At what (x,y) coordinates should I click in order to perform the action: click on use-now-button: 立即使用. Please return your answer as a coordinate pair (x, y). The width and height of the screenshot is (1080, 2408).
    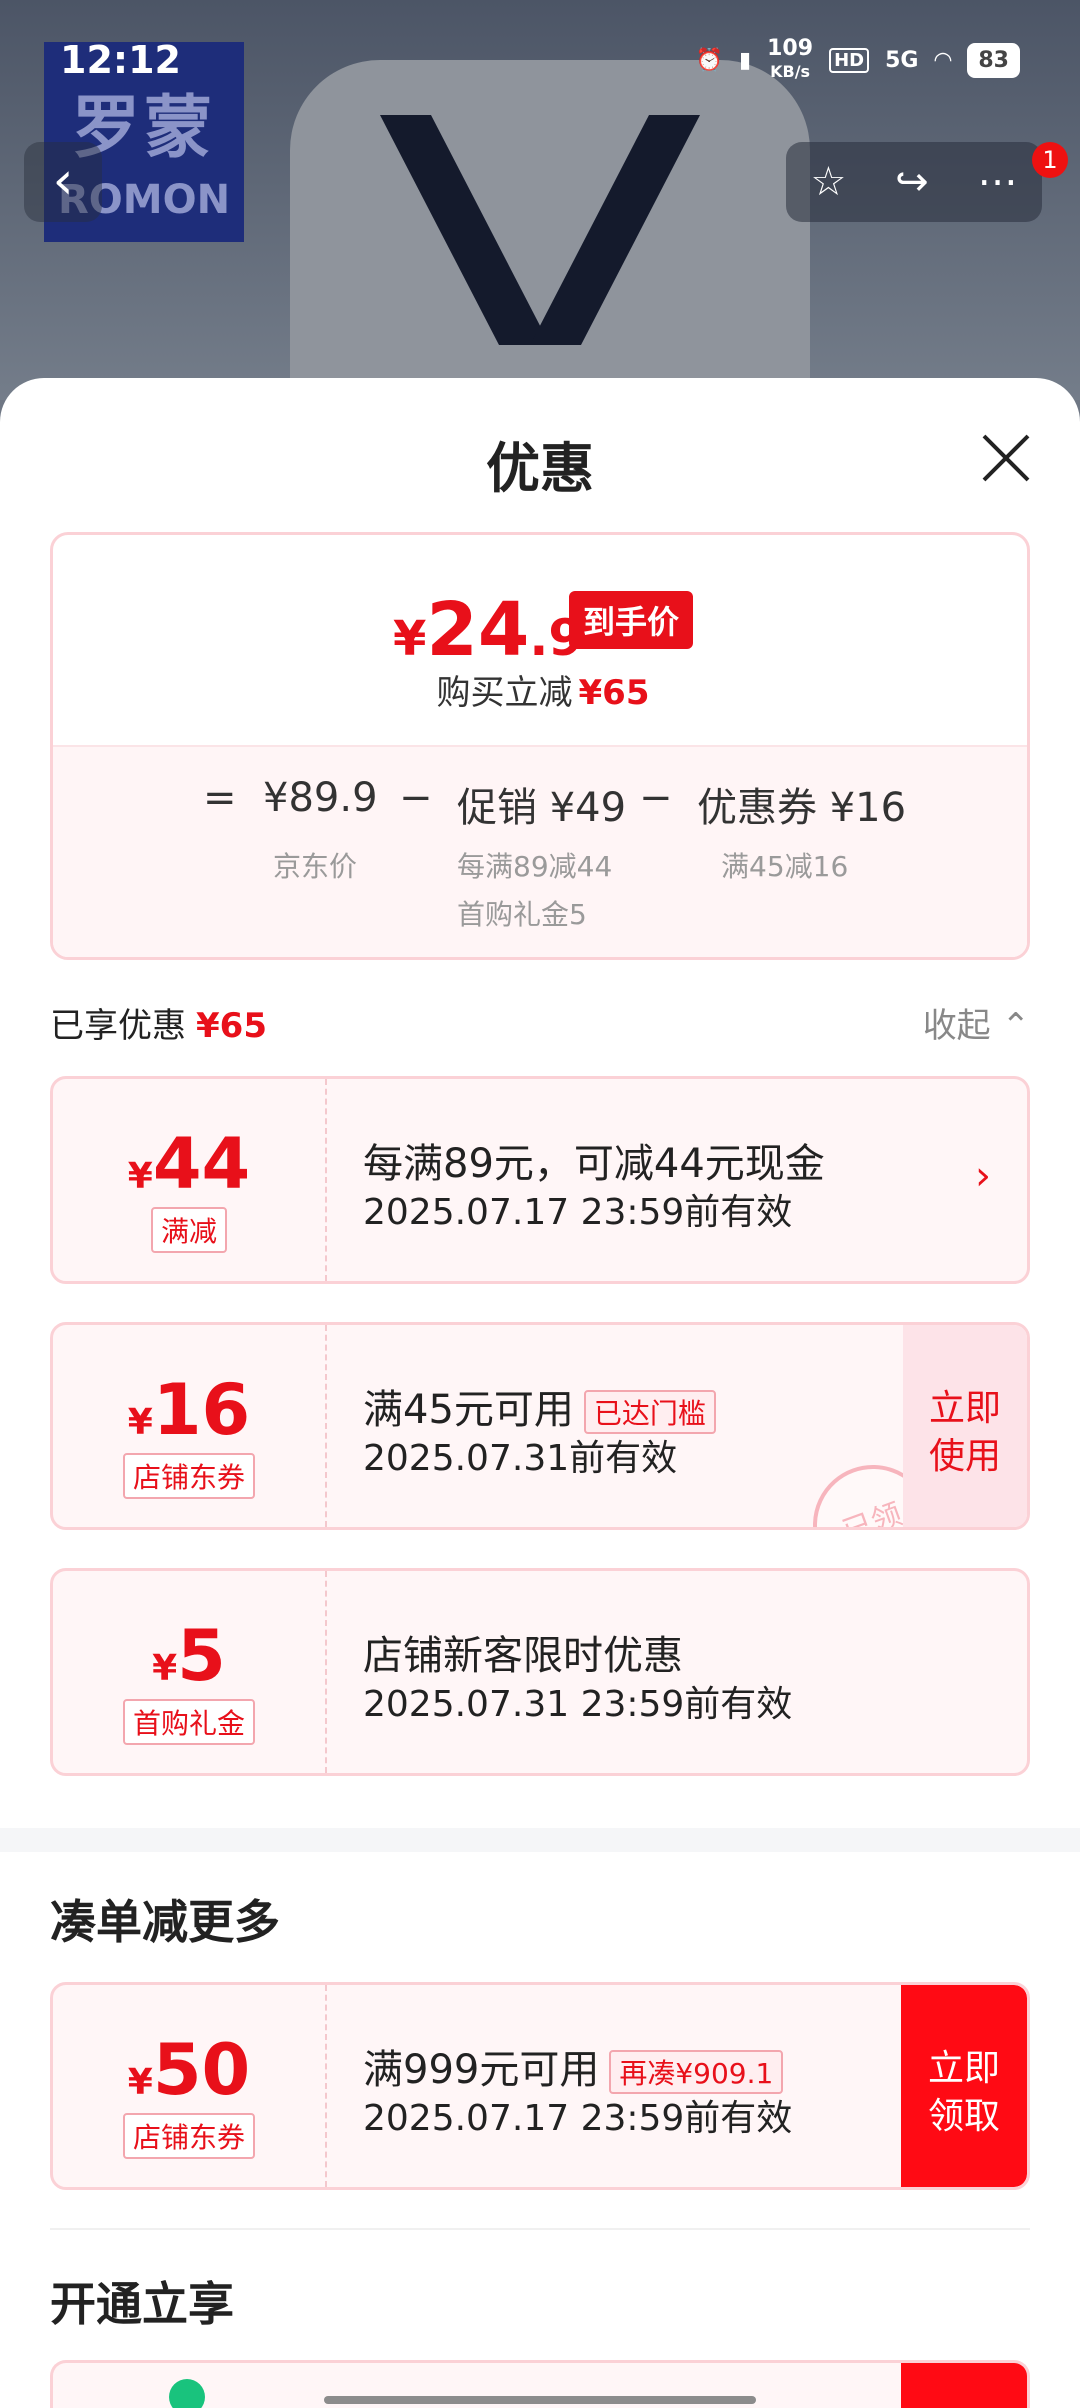
    Looking at the image, I should click on (965, 1426).